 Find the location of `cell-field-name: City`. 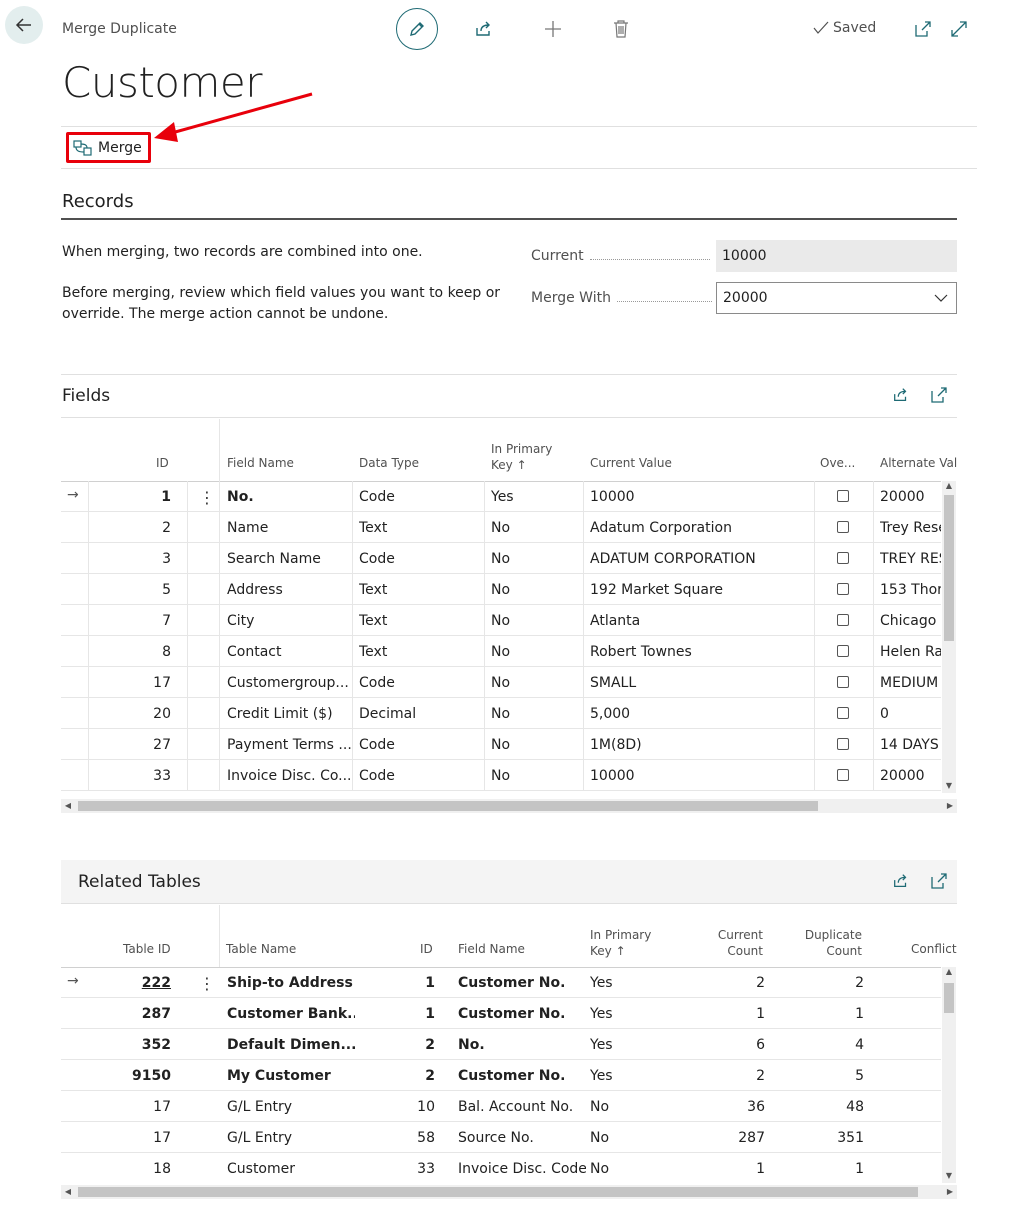

cell-field-name: City is located at coordinates (241, 621).